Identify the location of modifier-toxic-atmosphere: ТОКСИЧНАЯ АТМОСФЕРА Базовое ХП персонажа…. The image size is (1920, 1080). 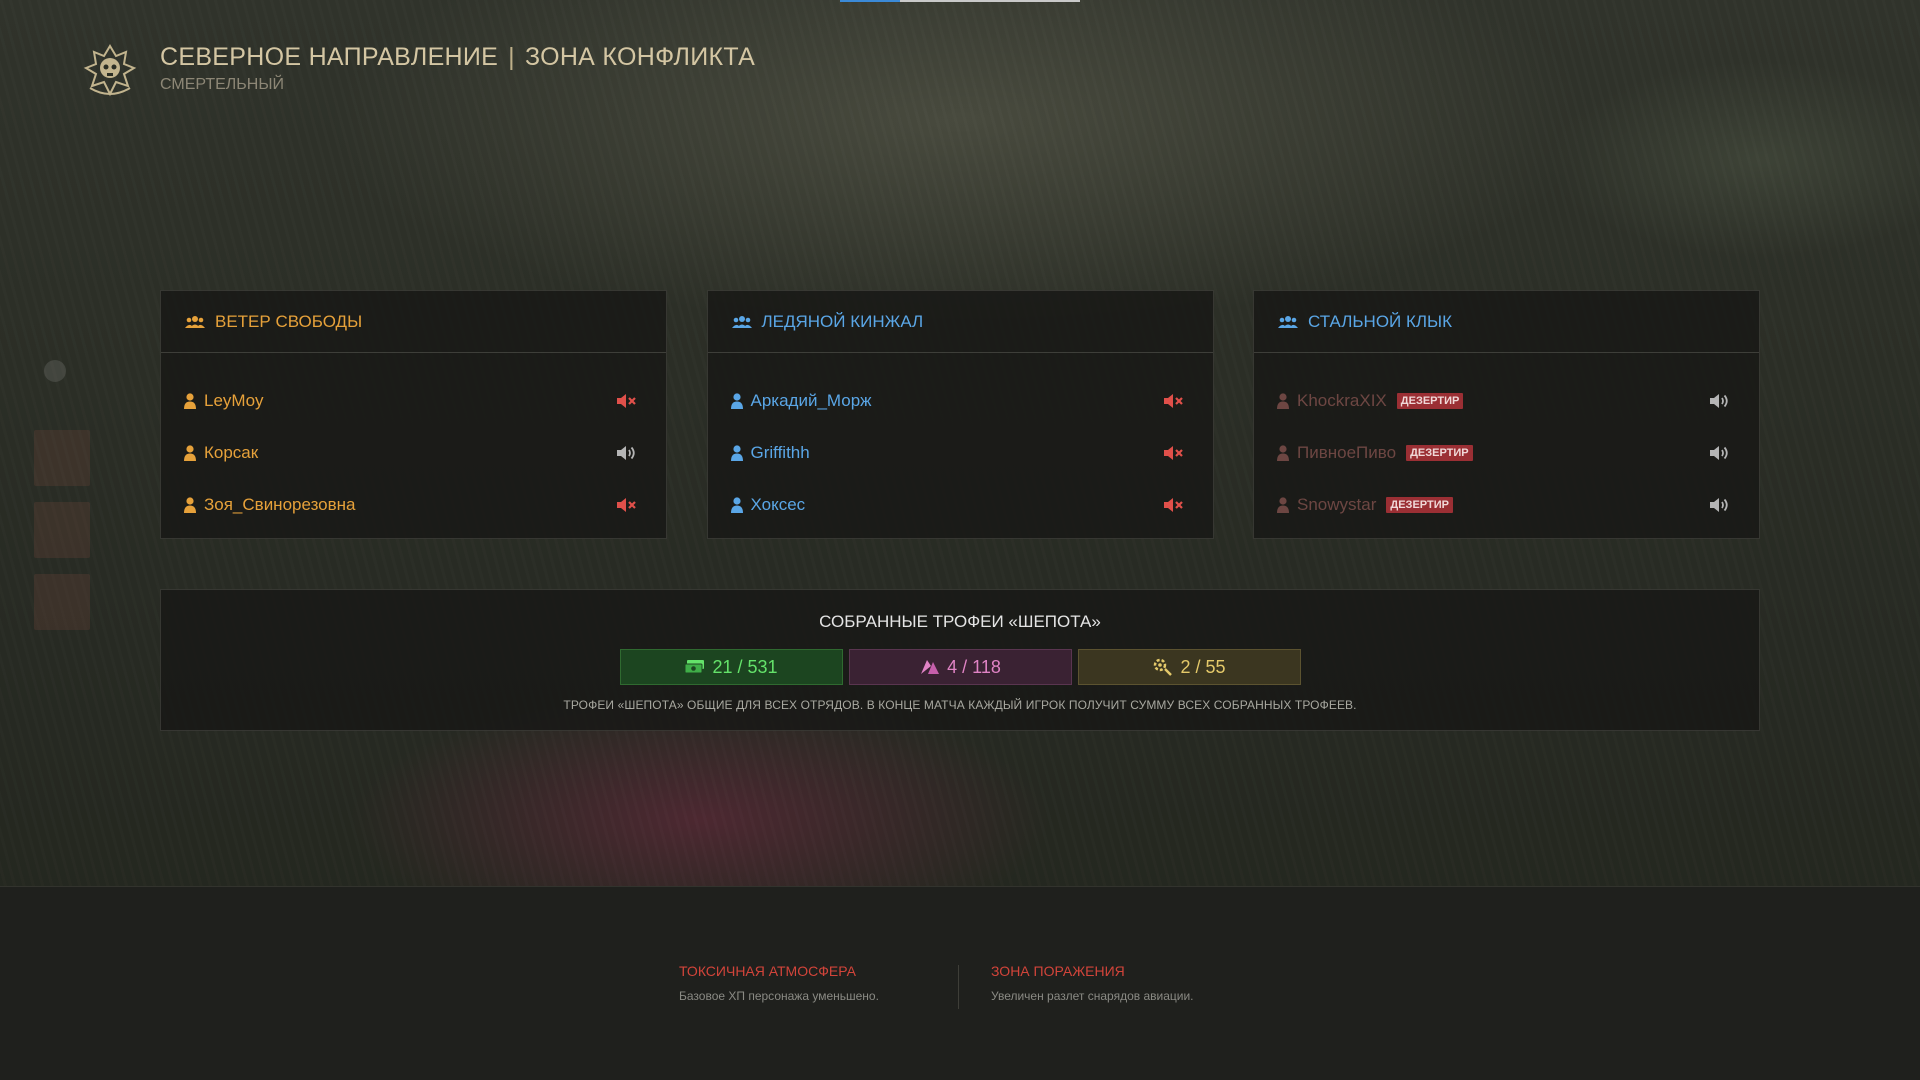
(779, 983).